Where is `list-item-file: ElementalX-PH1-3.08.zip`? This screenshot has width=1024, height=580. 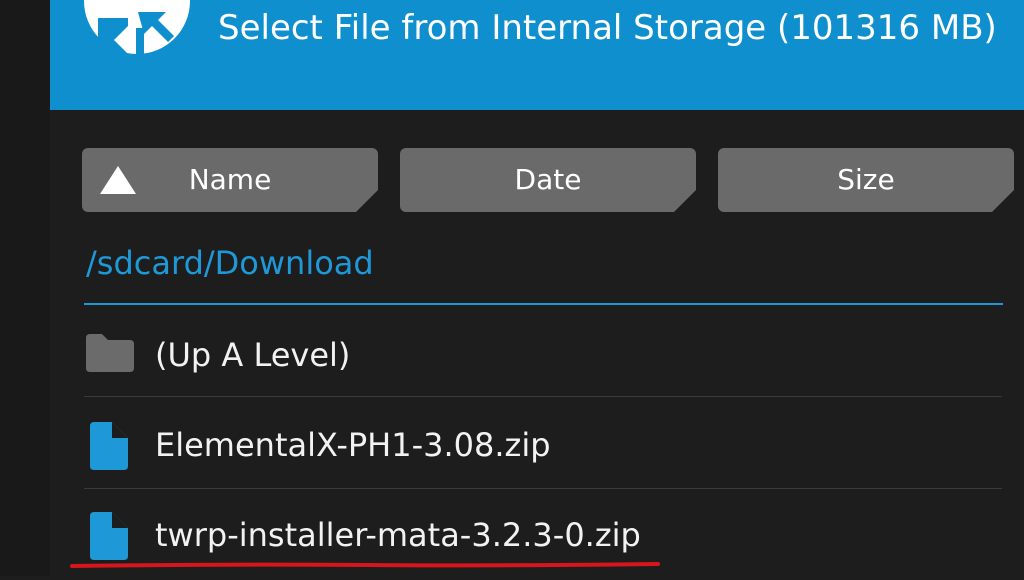 list-item-file: ElementalX-PH1-3.08.zip is located at coordinates (543, 445).